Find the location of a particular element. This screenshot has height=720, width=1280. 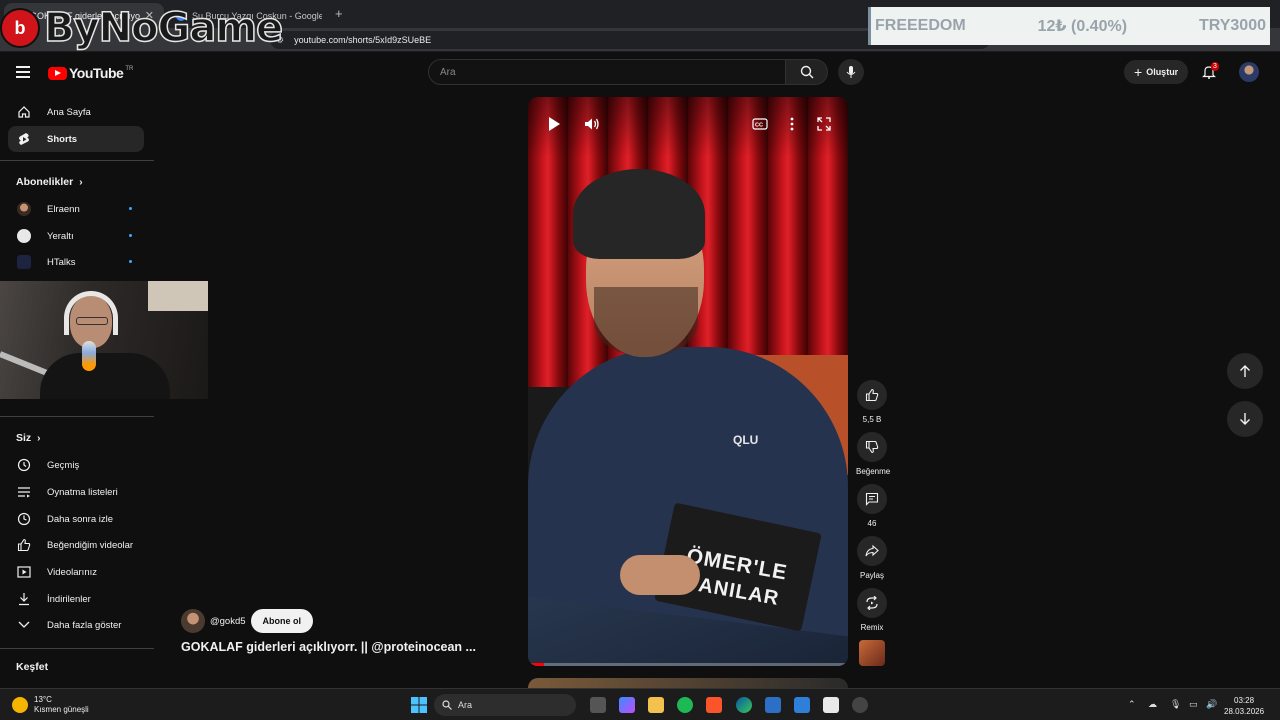

channel-handle: @gokd5 is located at coordinates (228, 621).